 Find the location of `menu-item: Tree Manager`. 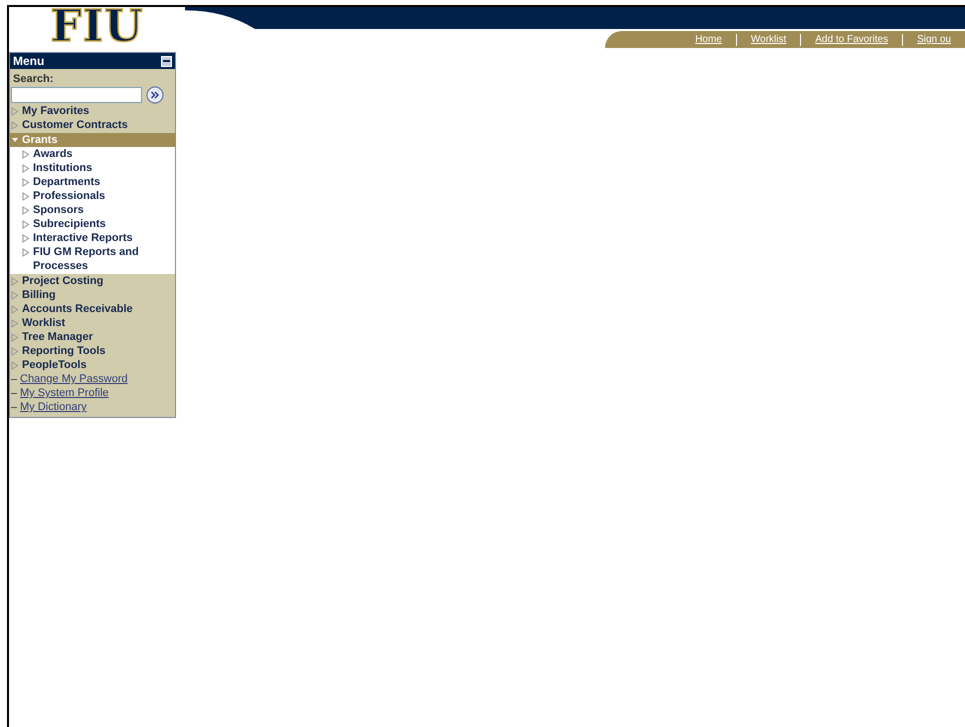

menu-item: Tree Manager is located at coordinates (92, 337).